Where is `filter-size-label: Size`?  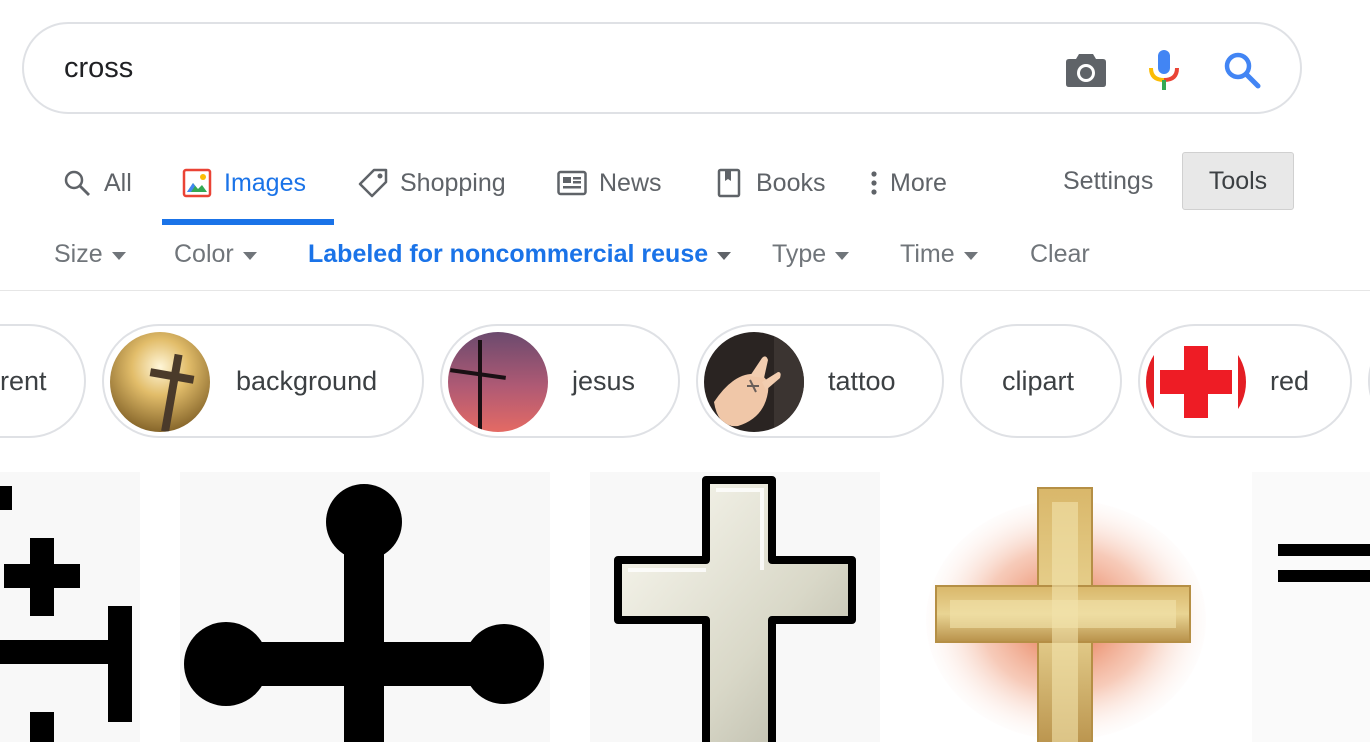
filter-size-label: Size is located at coordinates (78, 253).